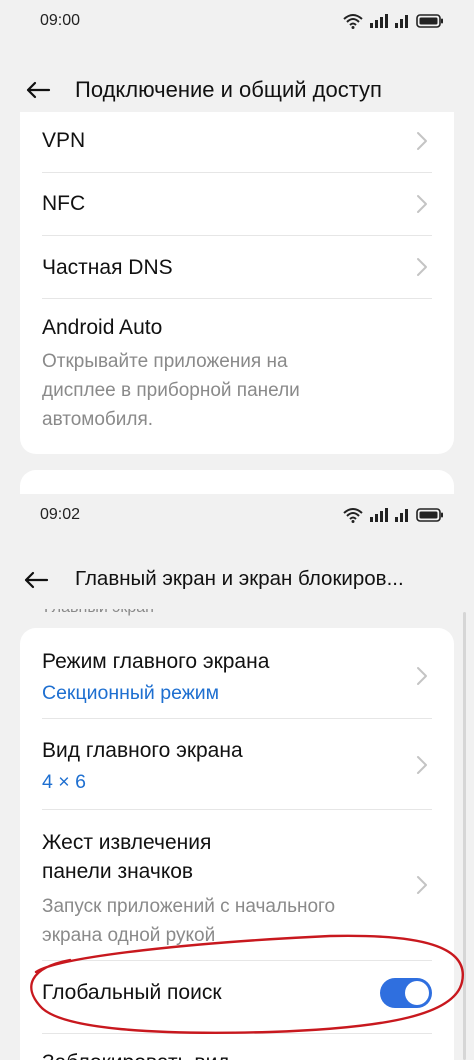 The image size is (474, 1060). What do you see at coordinates (464, 836) in the screenshot?
I see `scrollbar` at bounding box center [464, 836].